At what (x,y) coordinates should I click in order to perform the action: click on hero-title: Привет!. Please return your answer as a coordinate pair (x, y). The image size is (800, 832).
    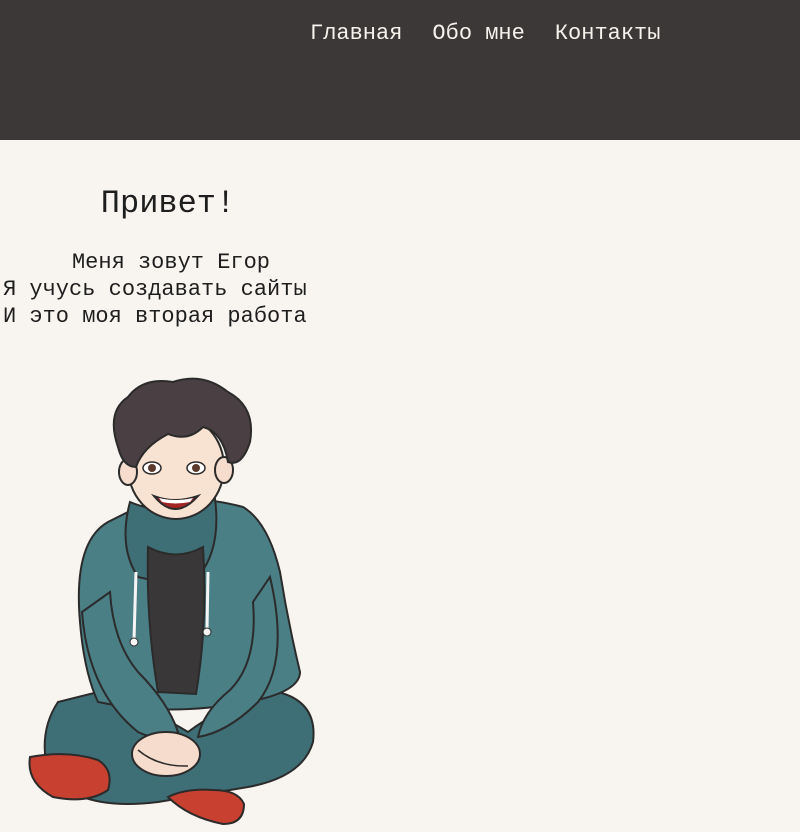
    Looking at the image, I should click on (168, 203).